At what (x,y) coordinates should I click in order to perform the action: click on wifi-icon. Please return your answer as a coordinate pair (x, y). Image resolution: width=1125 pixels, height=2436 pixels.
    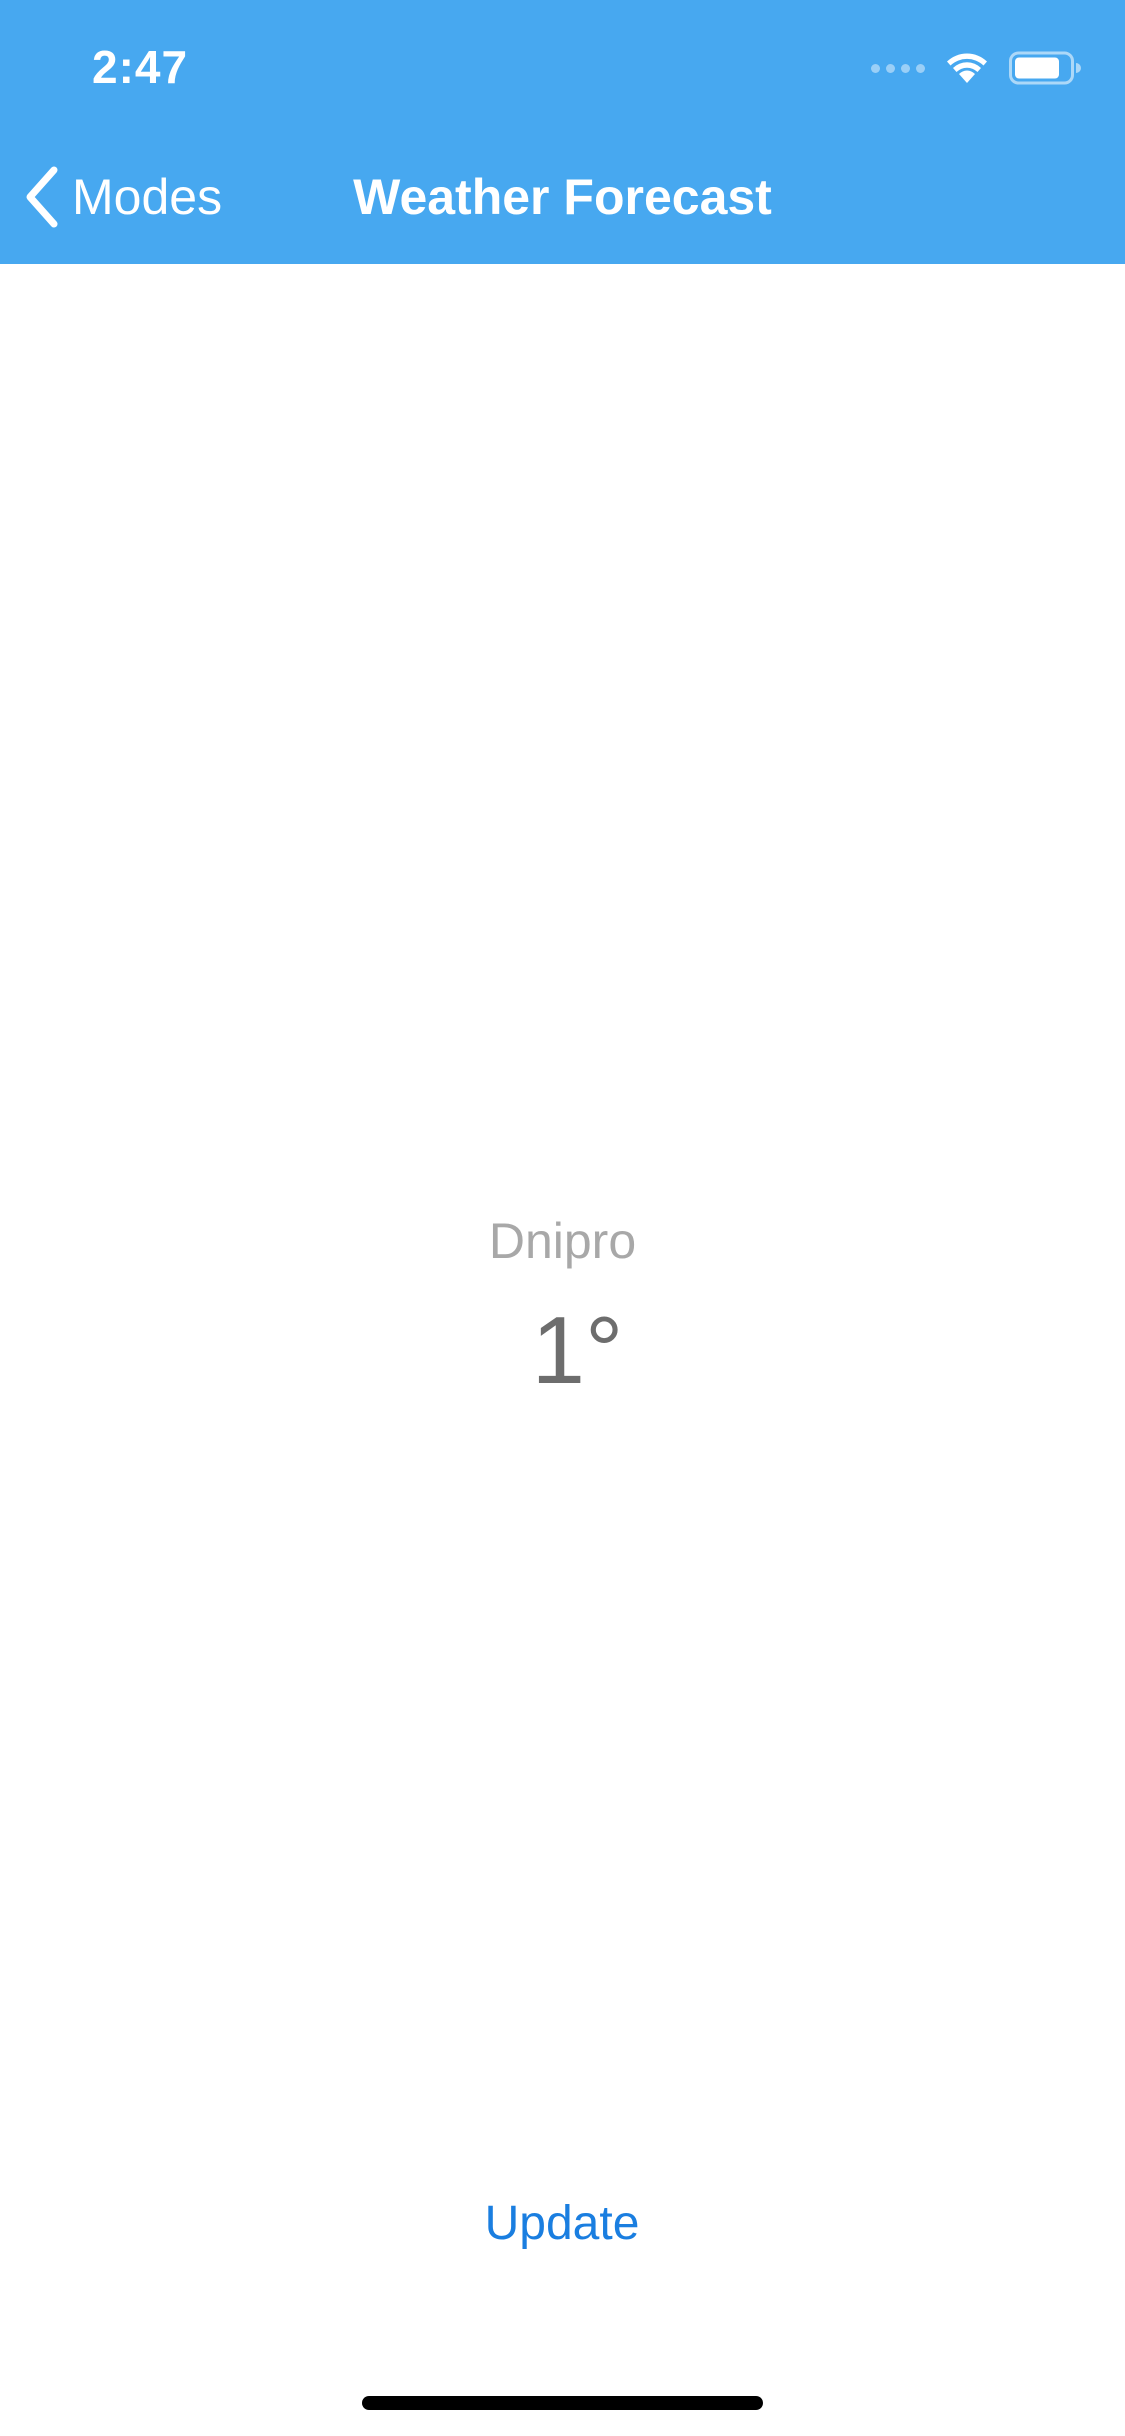
    Looking at the image, I should click on (967, 68).